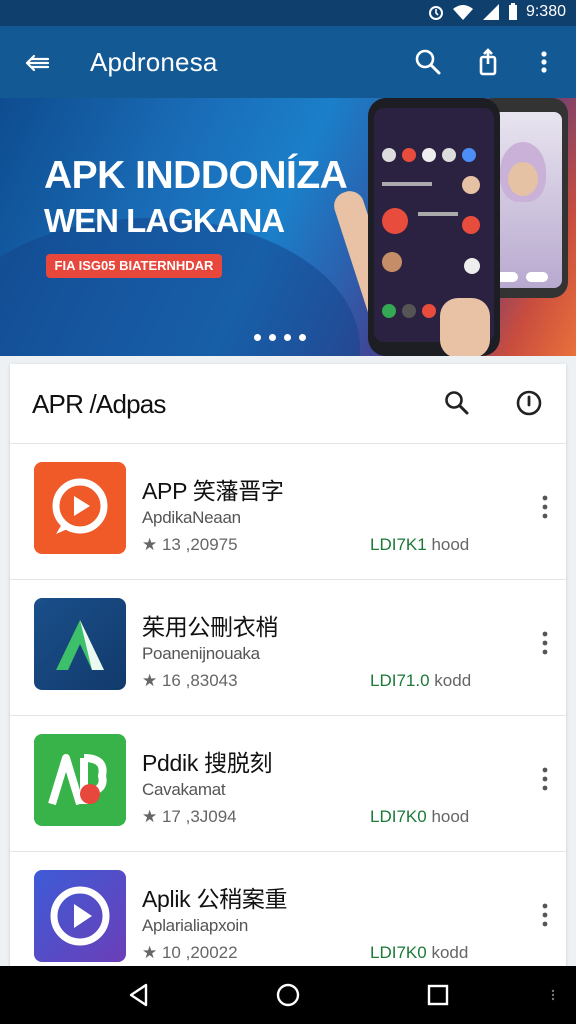  I want to click on carousel-dots, so click(280, 337).